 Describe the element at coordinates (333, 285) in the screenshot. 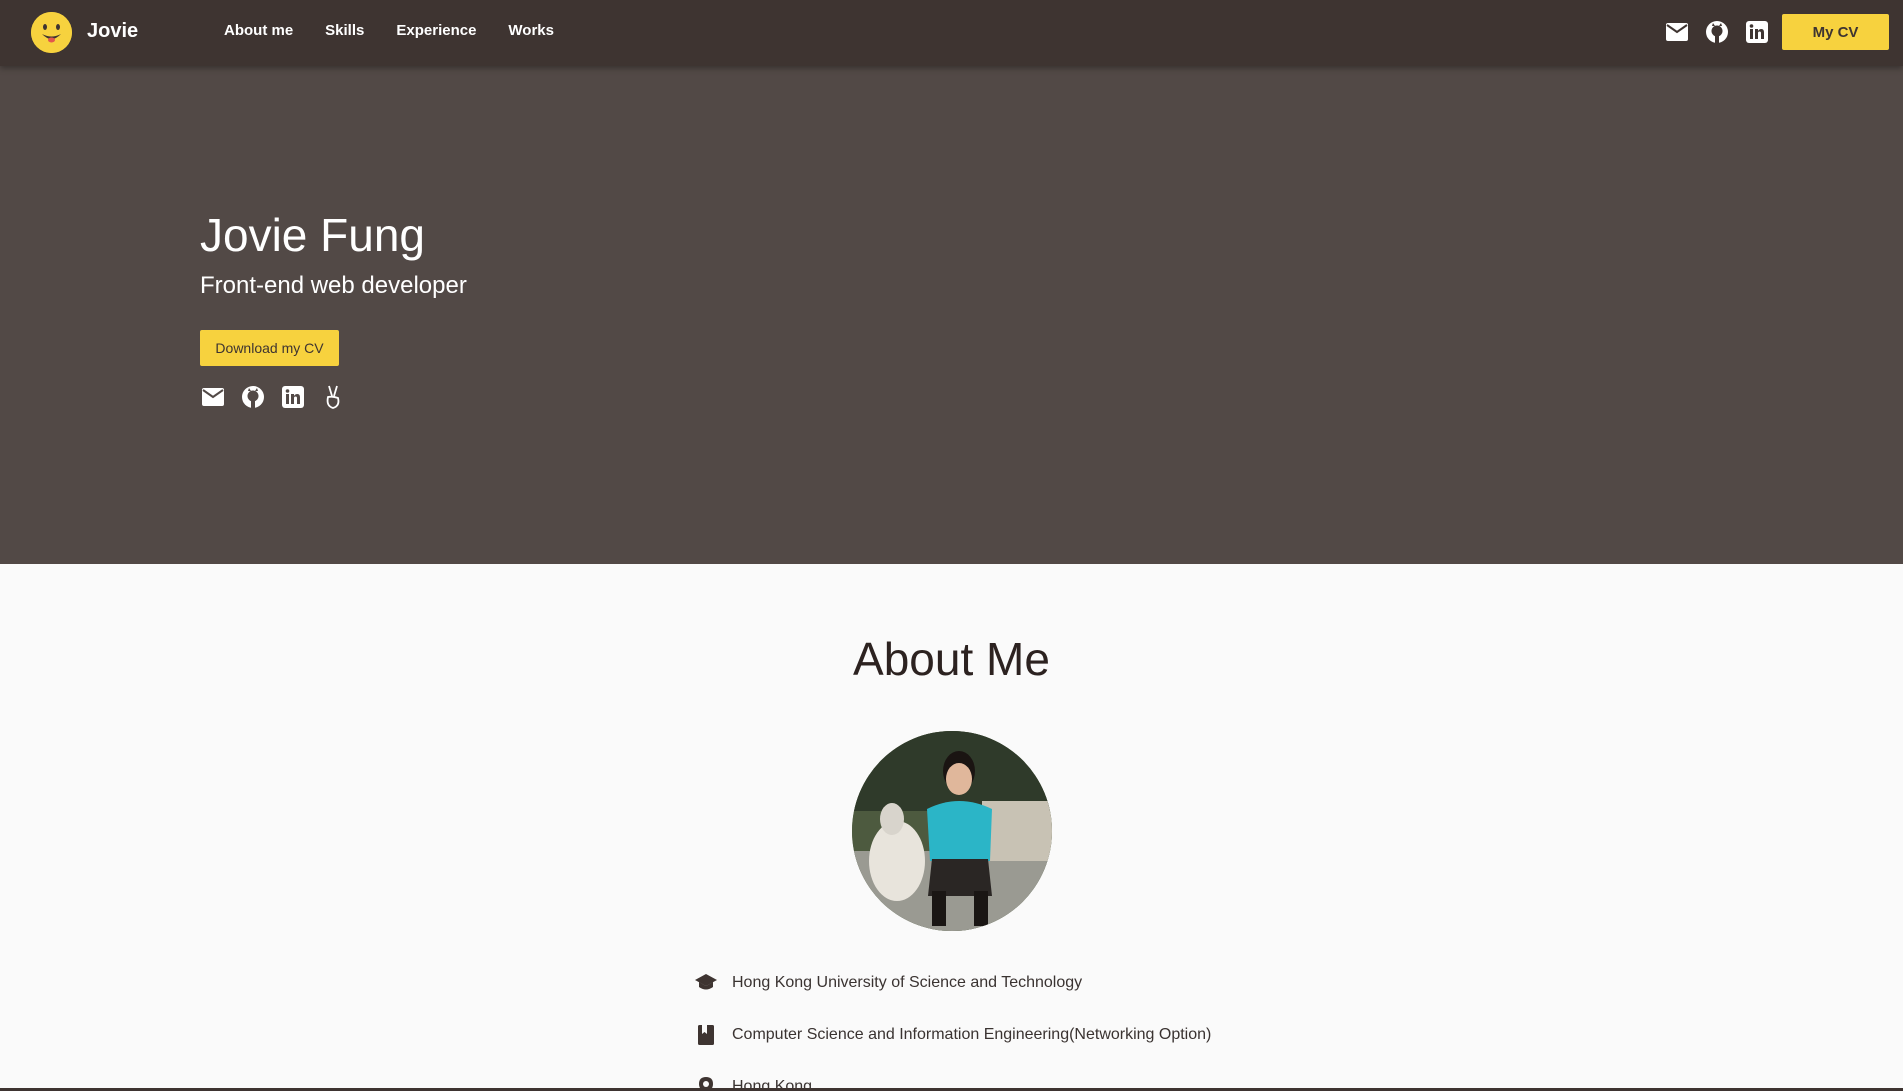

I see `hero-role: Front-end web developer` at that location.